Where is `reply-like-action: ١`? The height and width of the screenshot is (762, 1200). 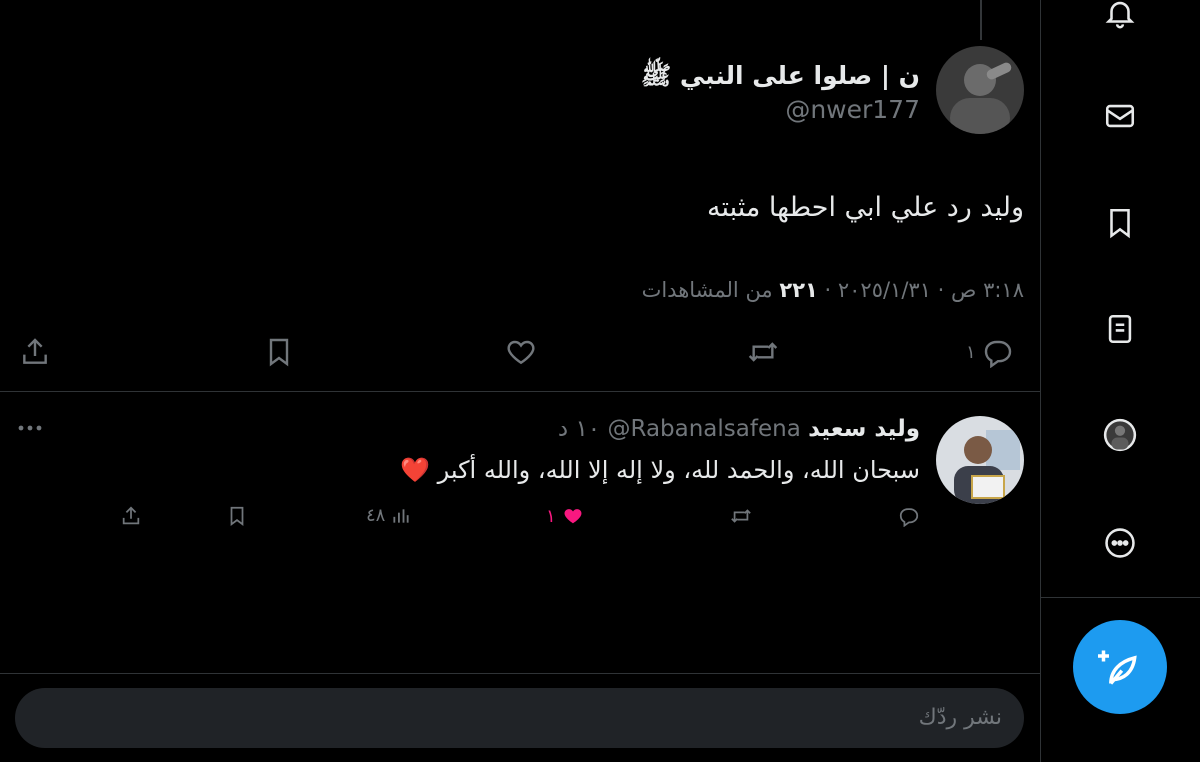 reply-like-action: ١ is located at coordinates (565, 516).